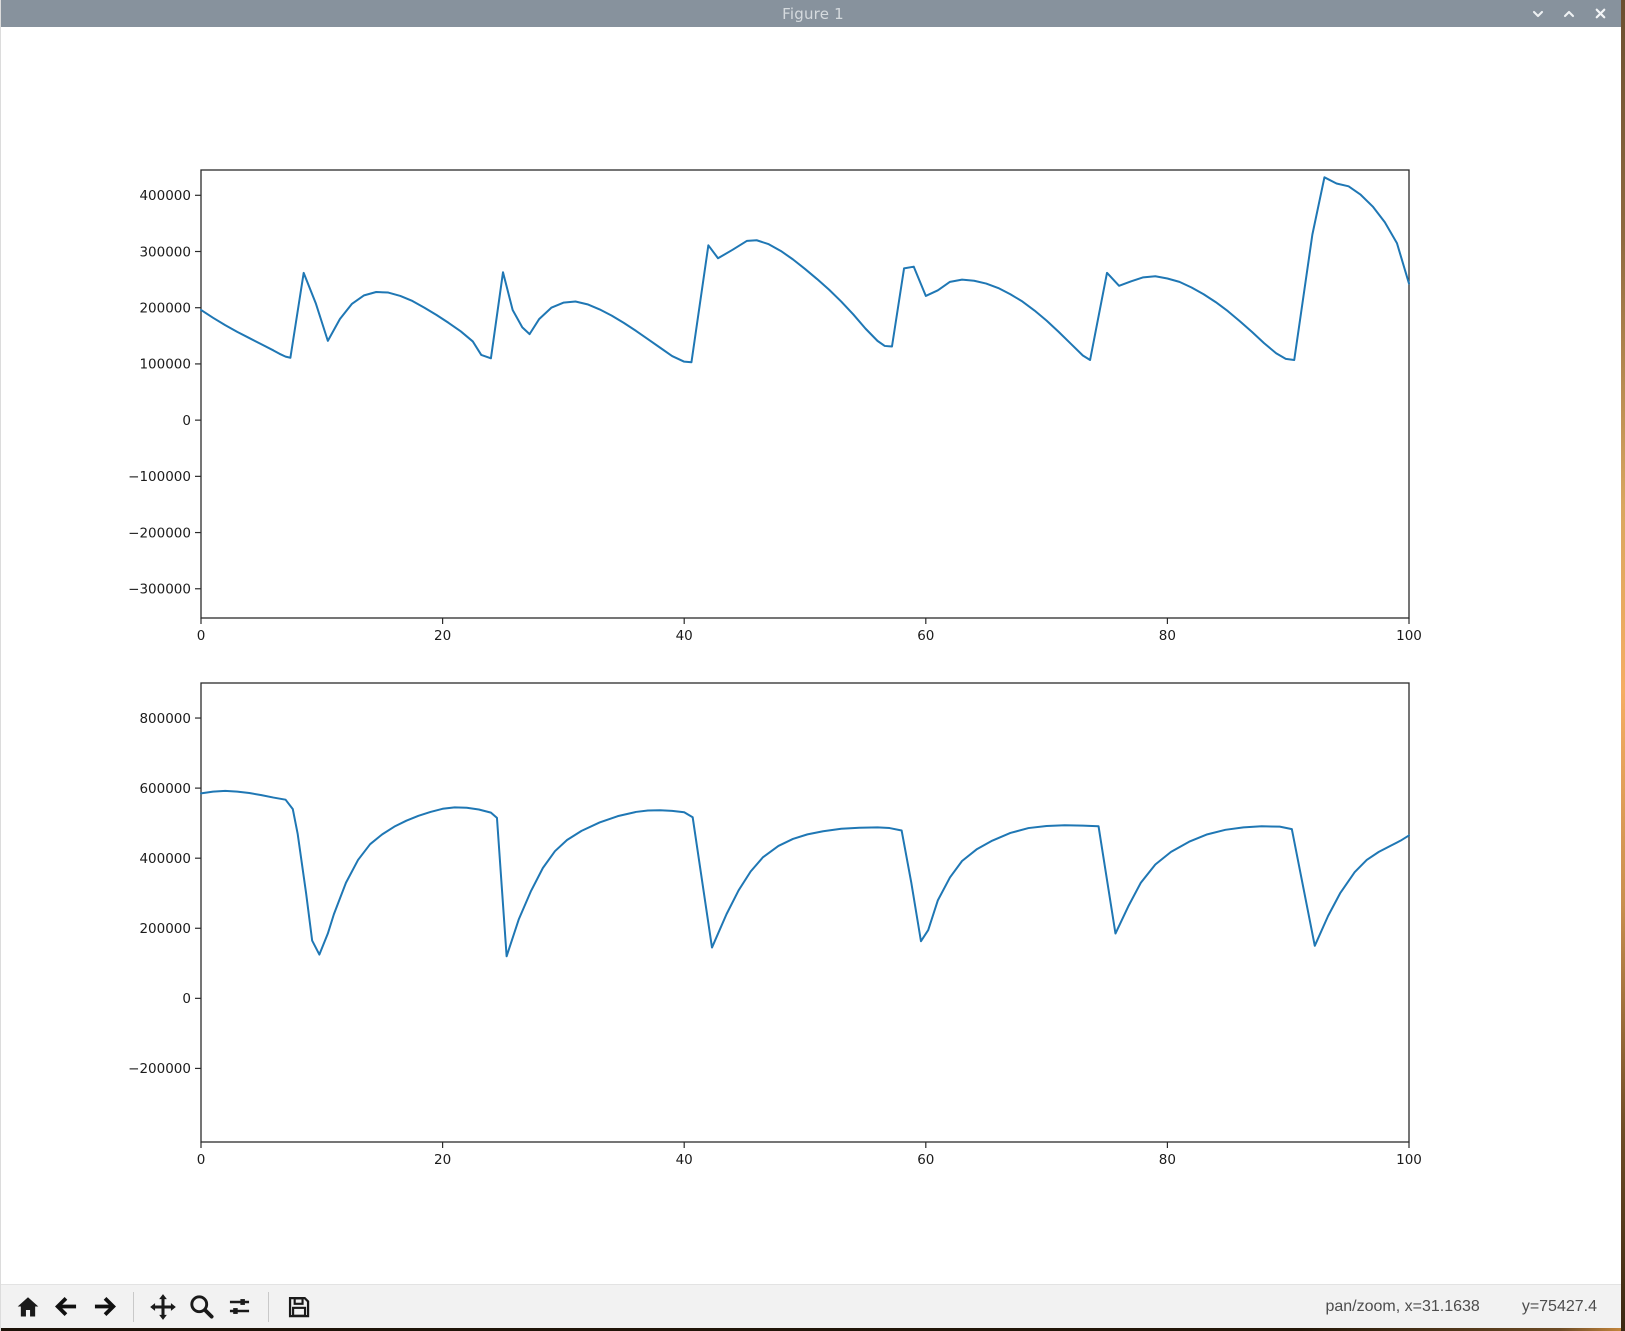 This screenshot has height=1331, width=1625. Describe the element at coordinates (165, 719) in the screenshot. I see `y-tick-label: 800000` at that location.